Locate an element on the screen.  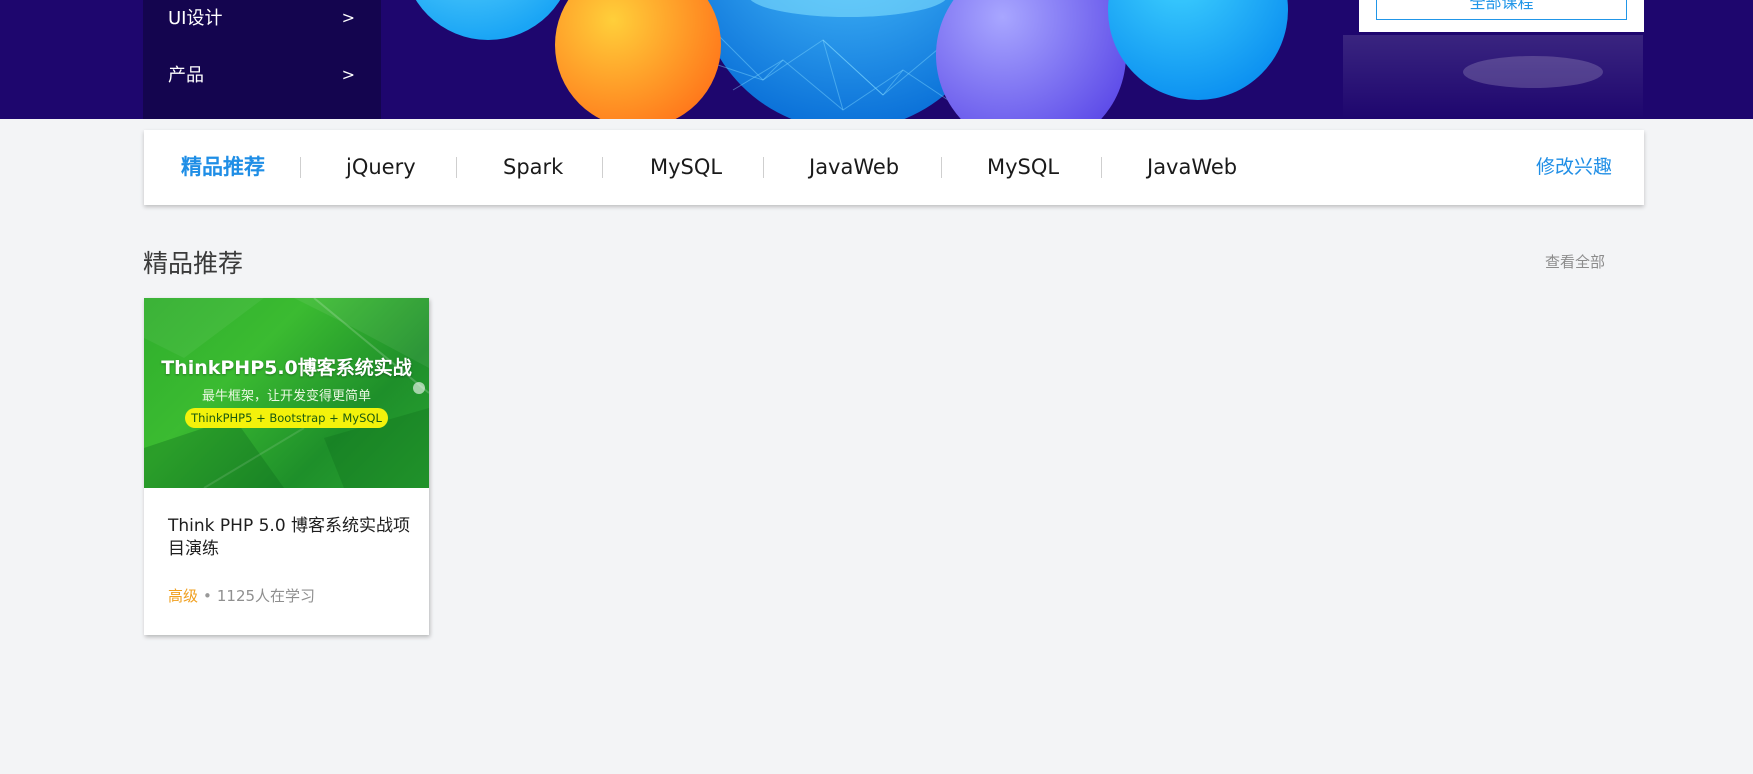
tag-mysql: MySQL is located at coordinates (686, 167).